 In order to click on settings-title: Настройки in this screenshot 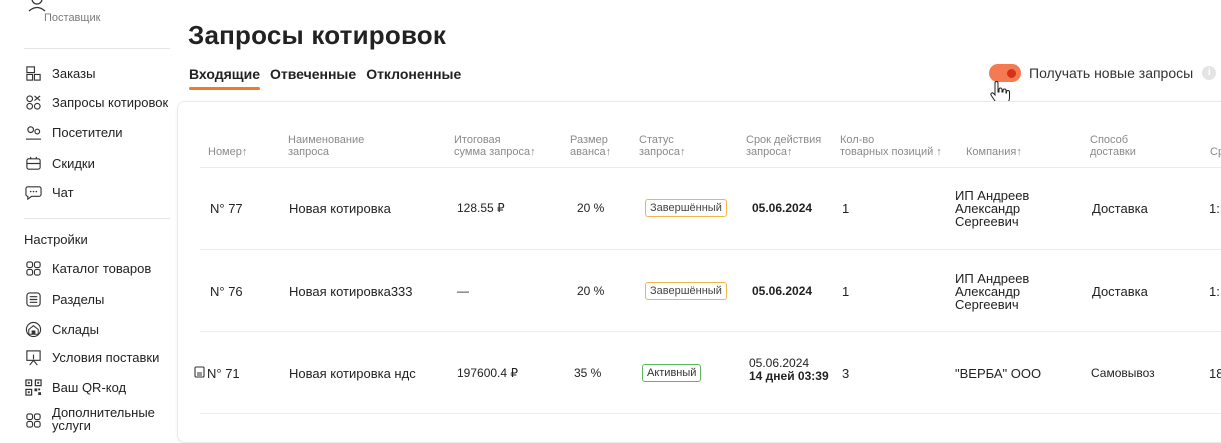, I will do `click(56, 239)`.